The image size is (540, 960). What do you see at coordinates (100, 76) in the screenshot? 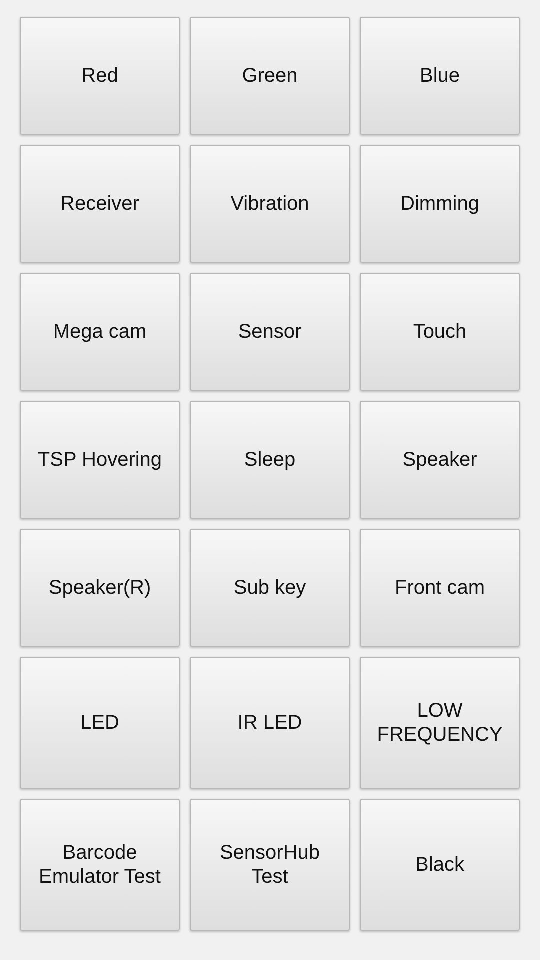
I see `test-button: Red` at bounding box center [100, 76].